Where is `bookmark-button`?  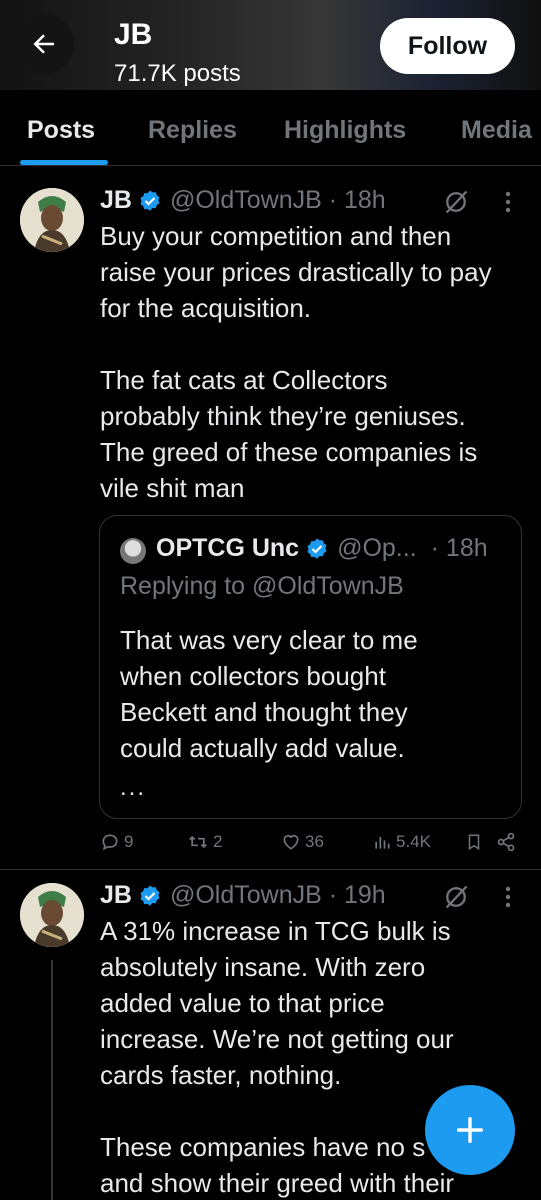 bookmark-button is located at coordinates (476, 842).